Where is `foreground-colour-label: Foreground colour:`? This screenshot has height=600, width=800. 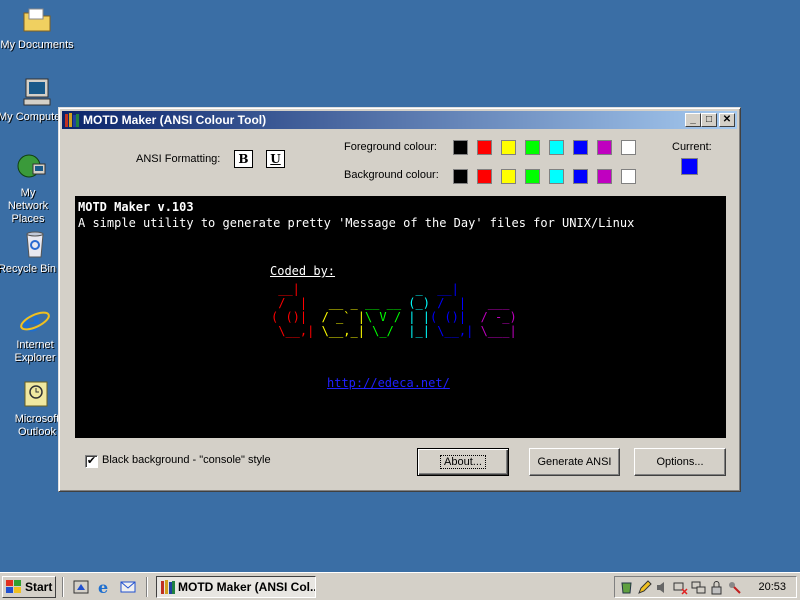 foreground-colour-label: Foreground colour: is located at coordinates (390, 147).